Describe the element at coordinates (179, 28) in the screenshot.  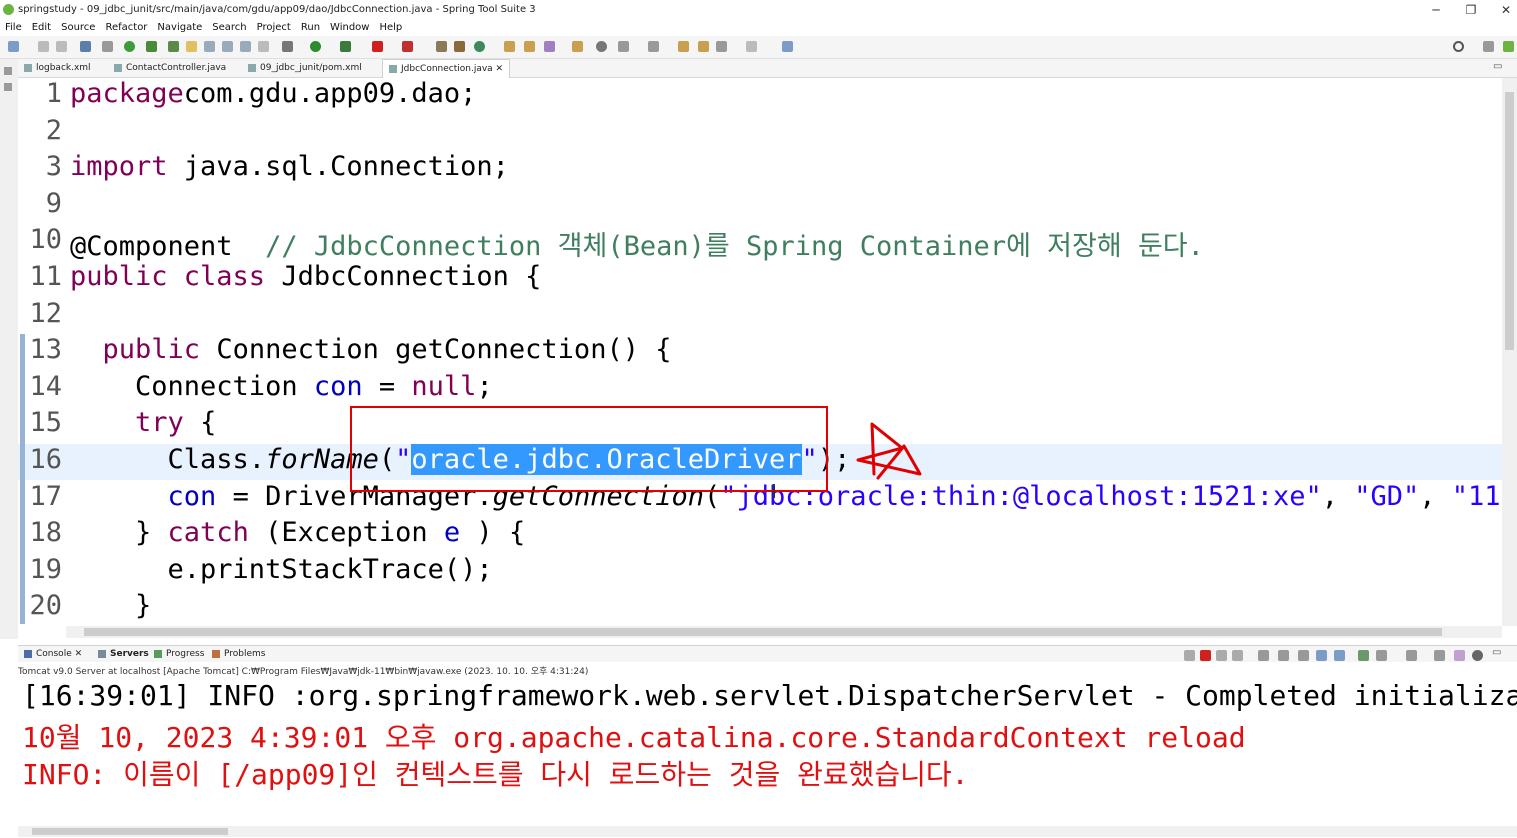
I see `menu-navigate: Navigate` at that location.